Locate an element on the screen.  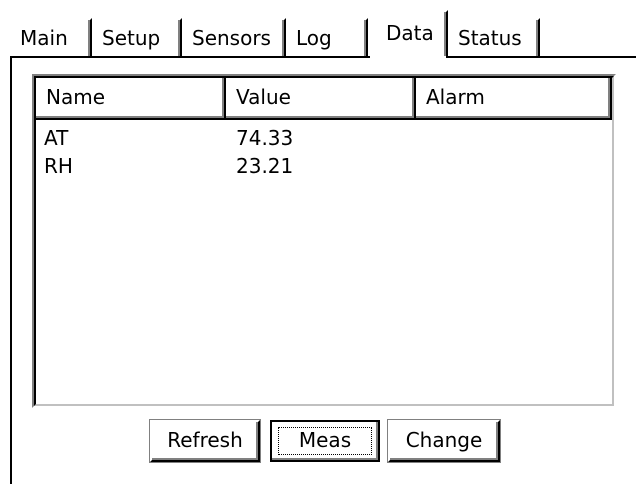
list-item: RH 23.21 is located at coordinates (324, 166).